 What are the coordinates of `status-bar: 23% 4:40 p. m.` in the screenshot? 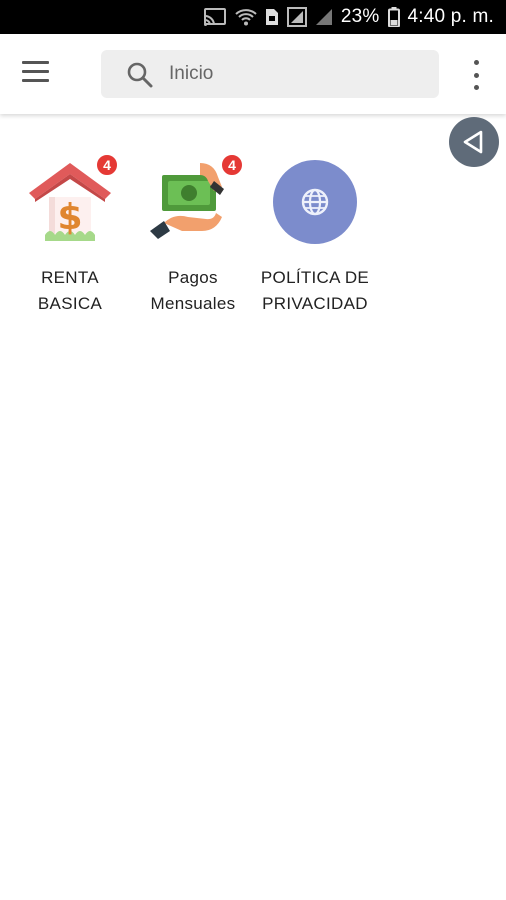 It's located at (253, 17).